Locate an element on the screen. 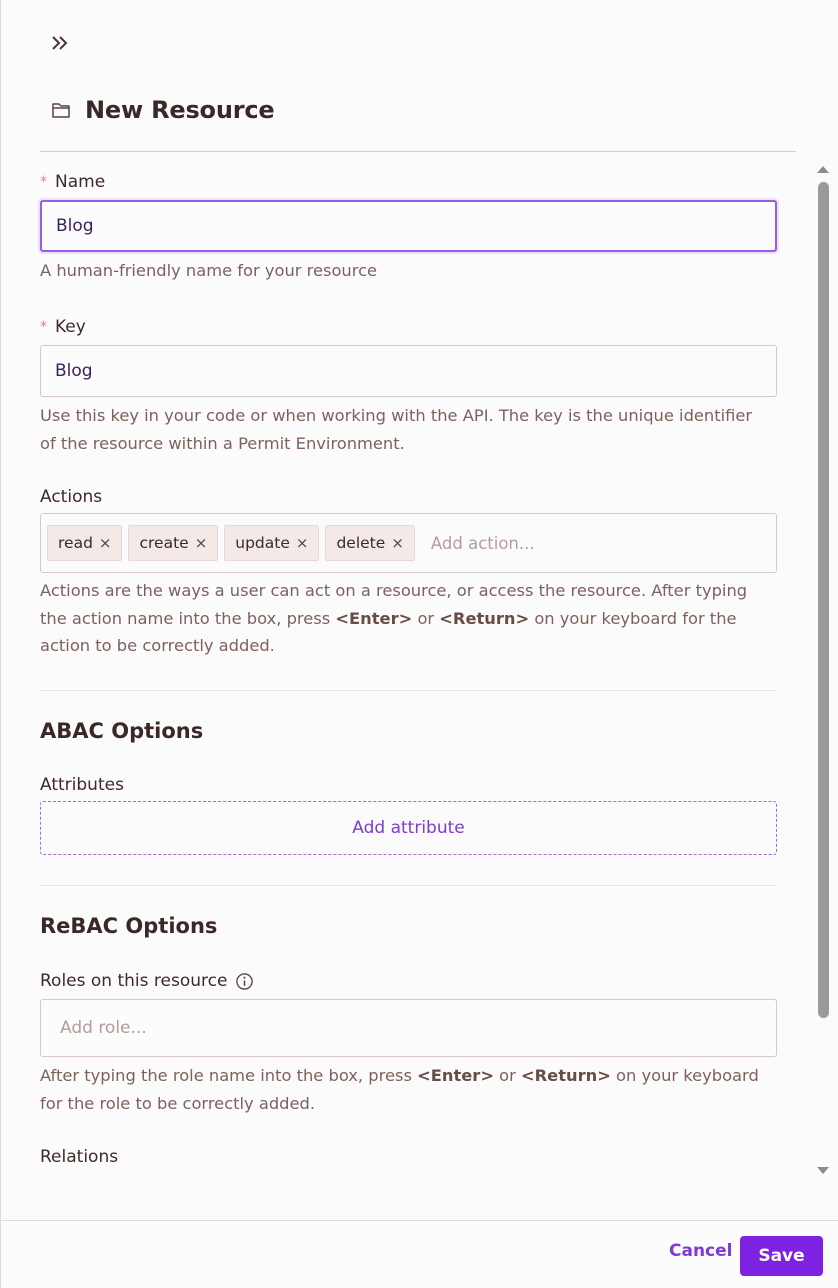 This screenshot has width=838, height=1288. attributes-label-text: Attributes is located at coordinates (82, 785).